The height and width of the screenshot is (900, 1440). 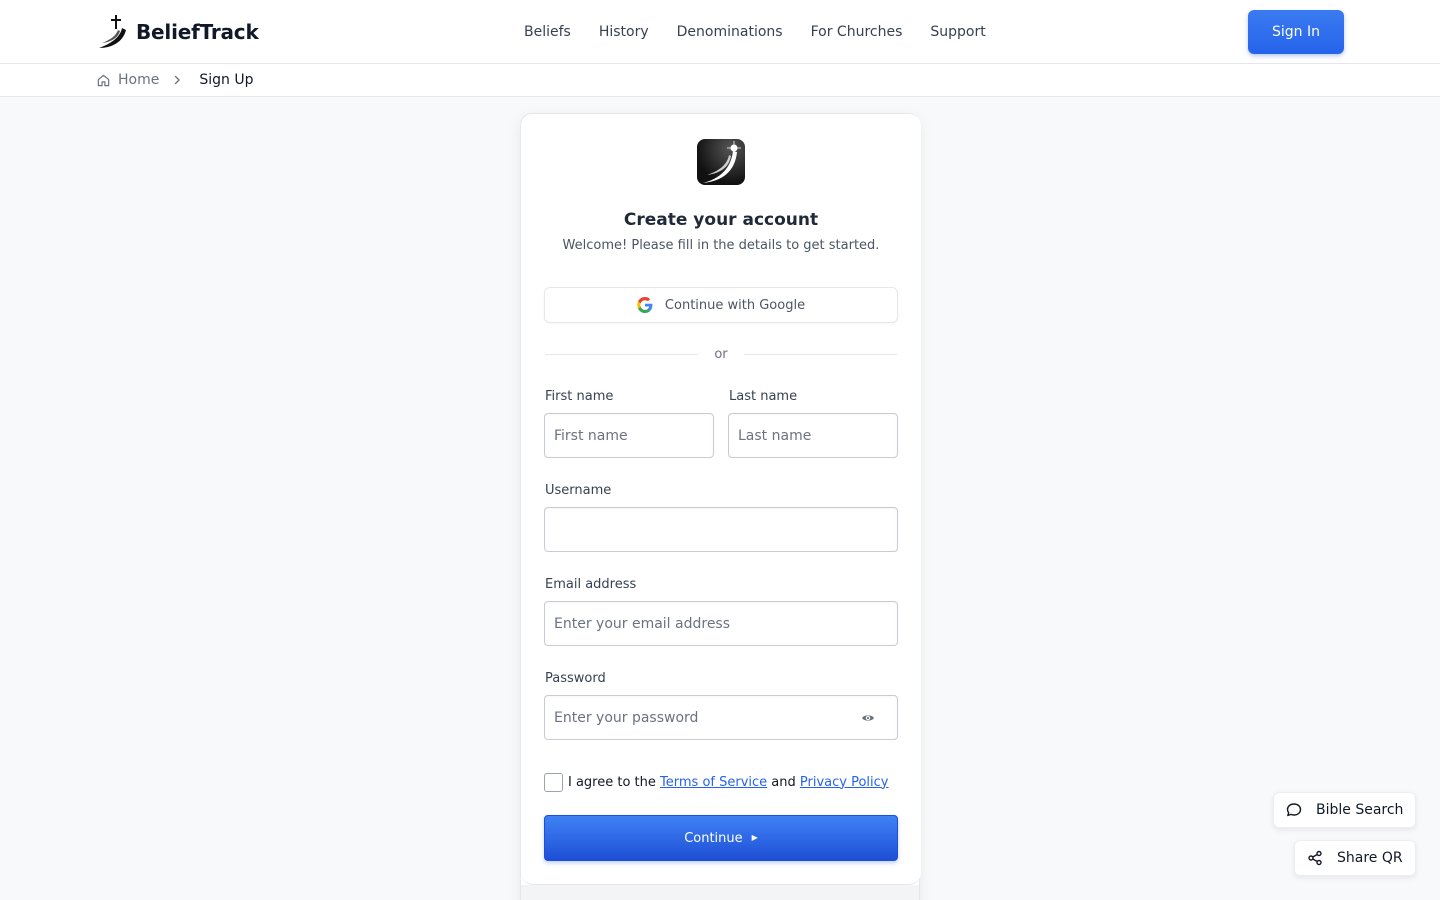 What do you see at coordinates (763, 396) in the screenshot?
I see `last-name-label: Last name` at bounding box center [763, 396].